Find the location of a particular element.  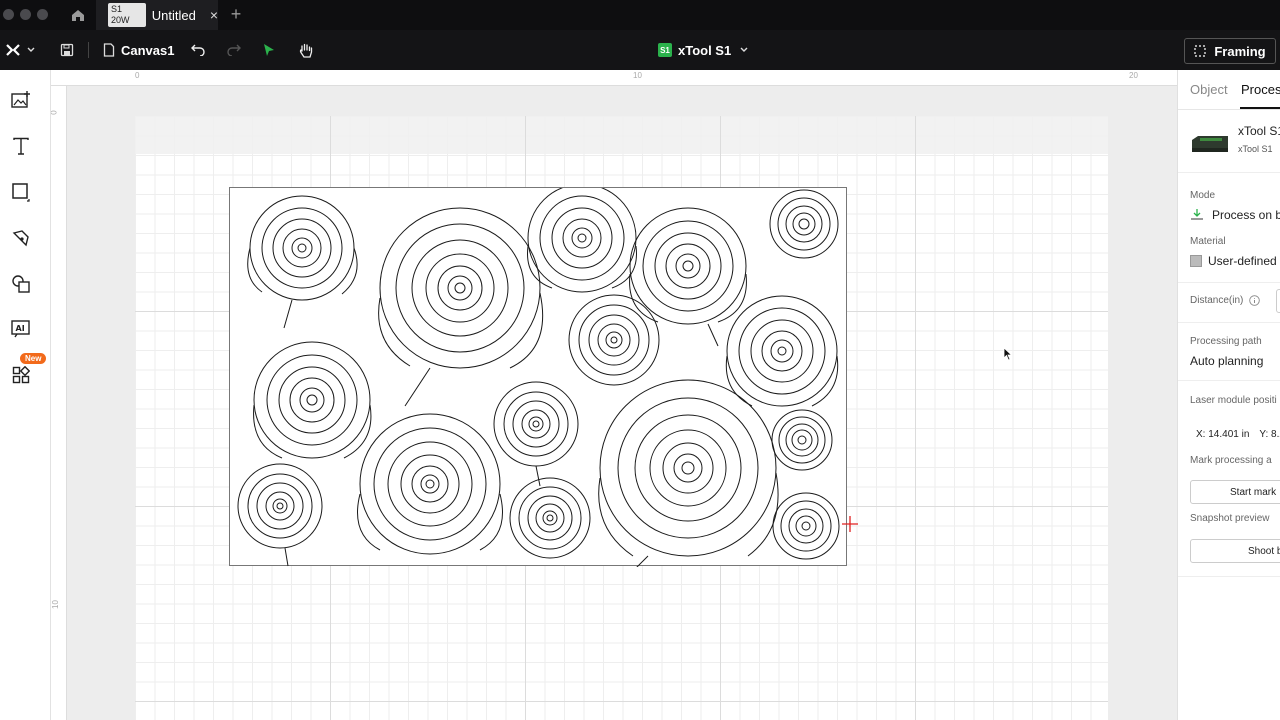

framing-icon is located at coordinates (1200, 51).